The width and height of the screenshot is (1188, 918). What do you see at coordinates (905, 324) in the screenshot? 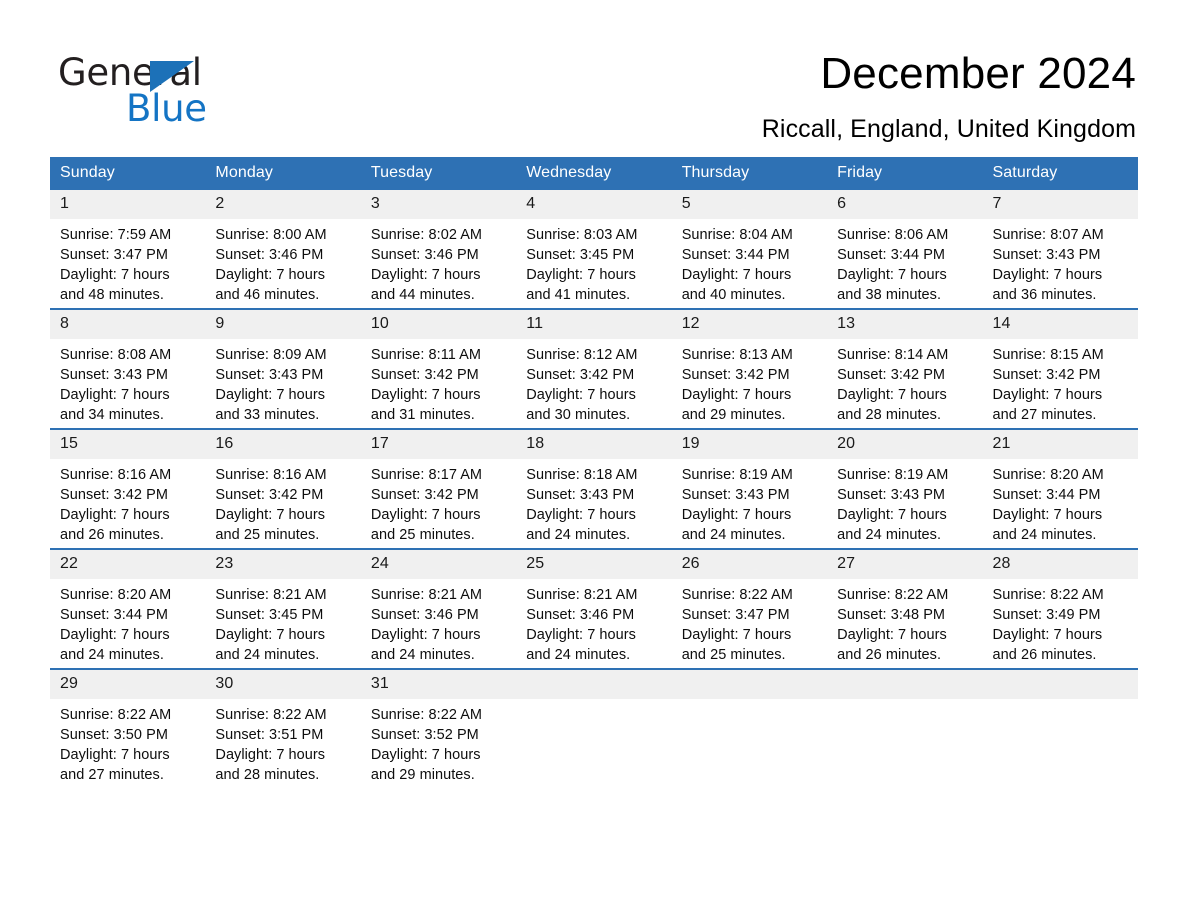
I see `day-number: 13` at bounding box center [905, 324].